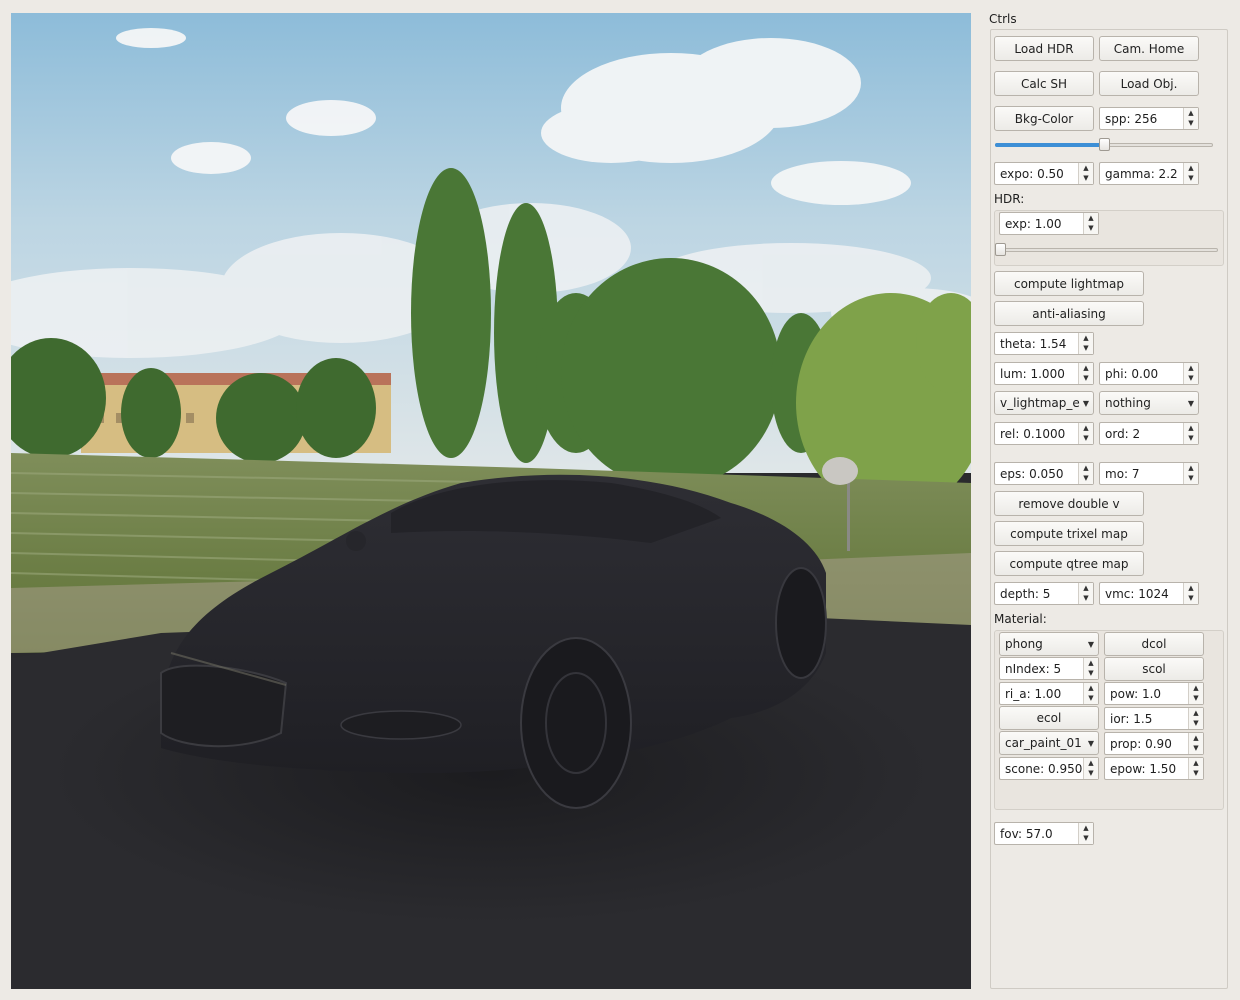 This screenshot has width=1240, height=1000. Describe the element at coordinates (1044, 83) in the screenshot. I see `calc-sh-button: Calc SH` at that location.